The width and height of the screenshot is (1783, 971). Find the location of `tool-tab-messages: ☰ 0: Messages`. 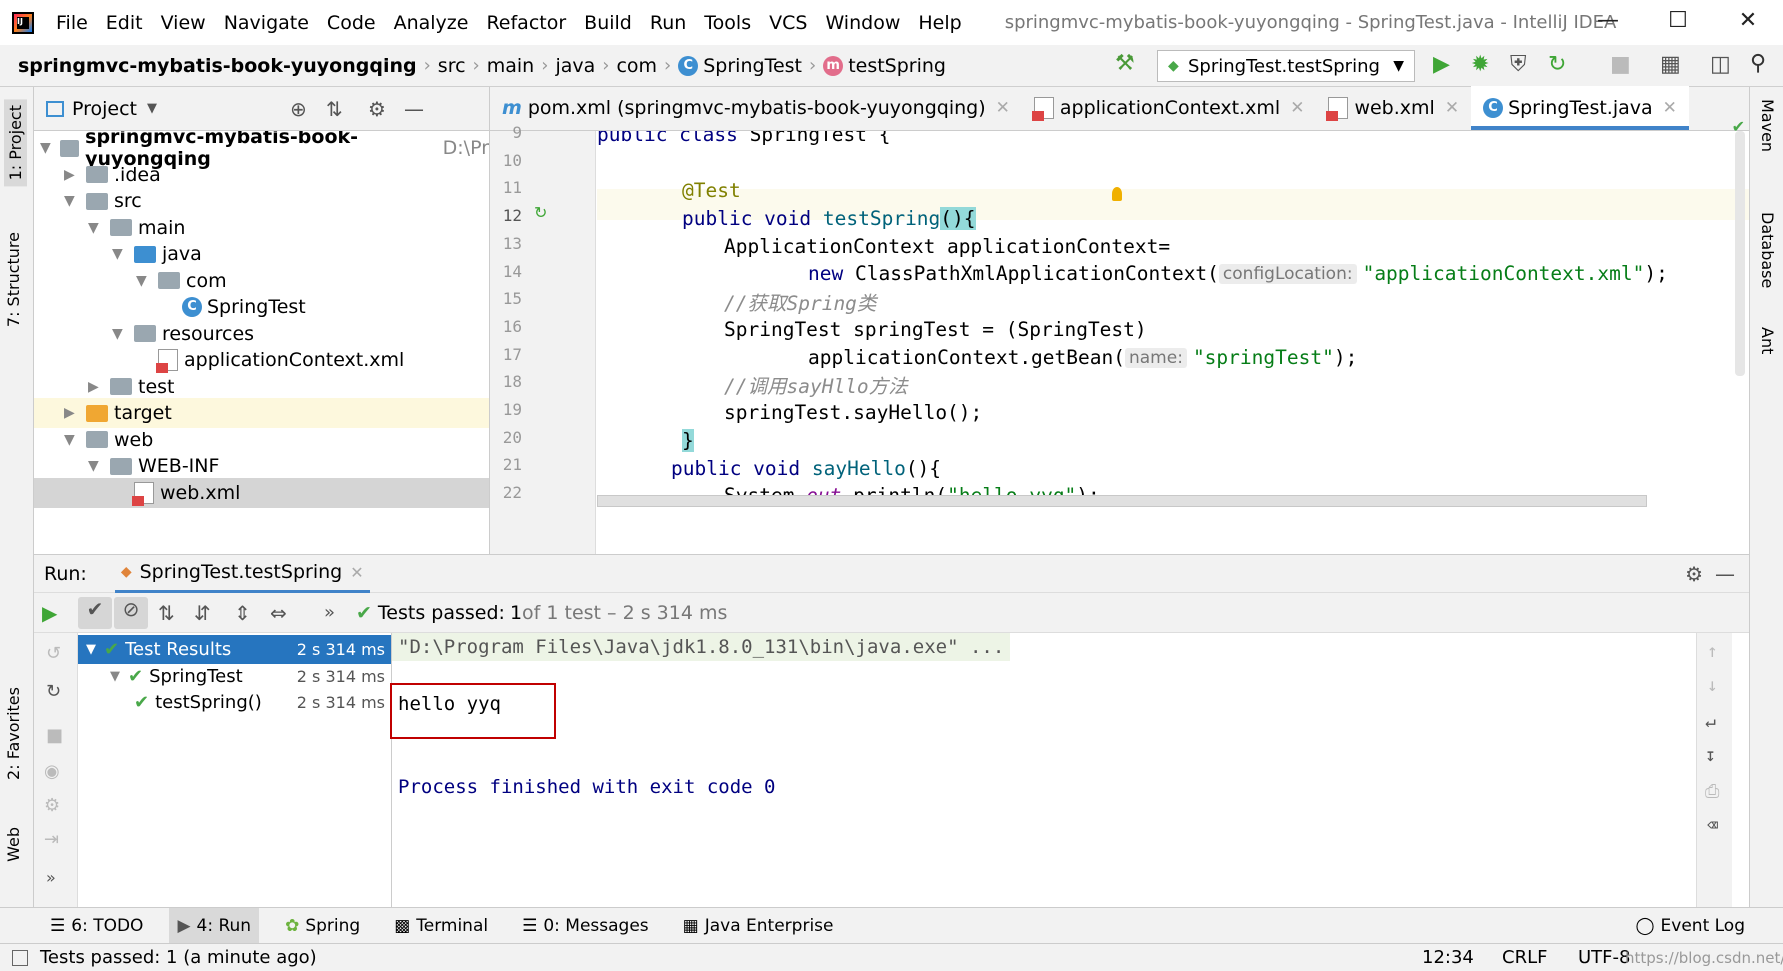

tool-tab-messages: ☰ 0: Messages is located at coordinates (585, 926).